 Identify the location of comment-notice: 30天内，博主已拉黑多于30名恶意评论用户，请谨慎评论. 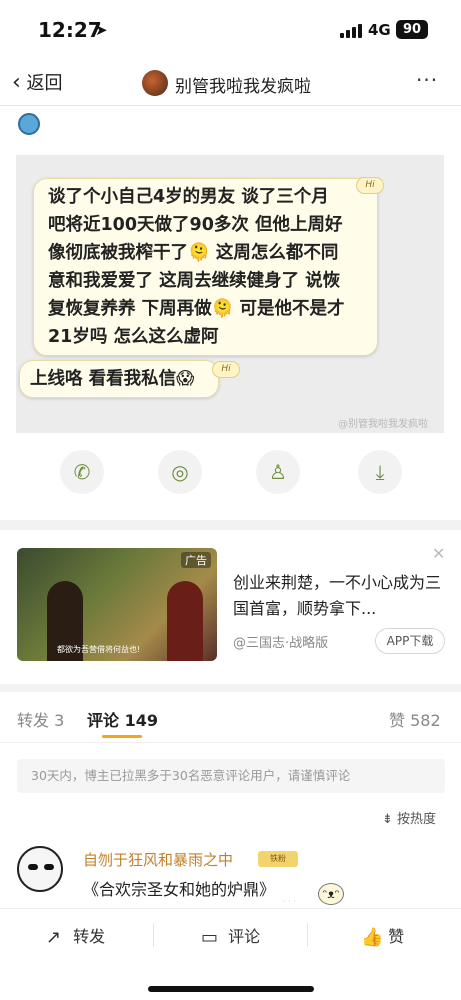
(231, 776).